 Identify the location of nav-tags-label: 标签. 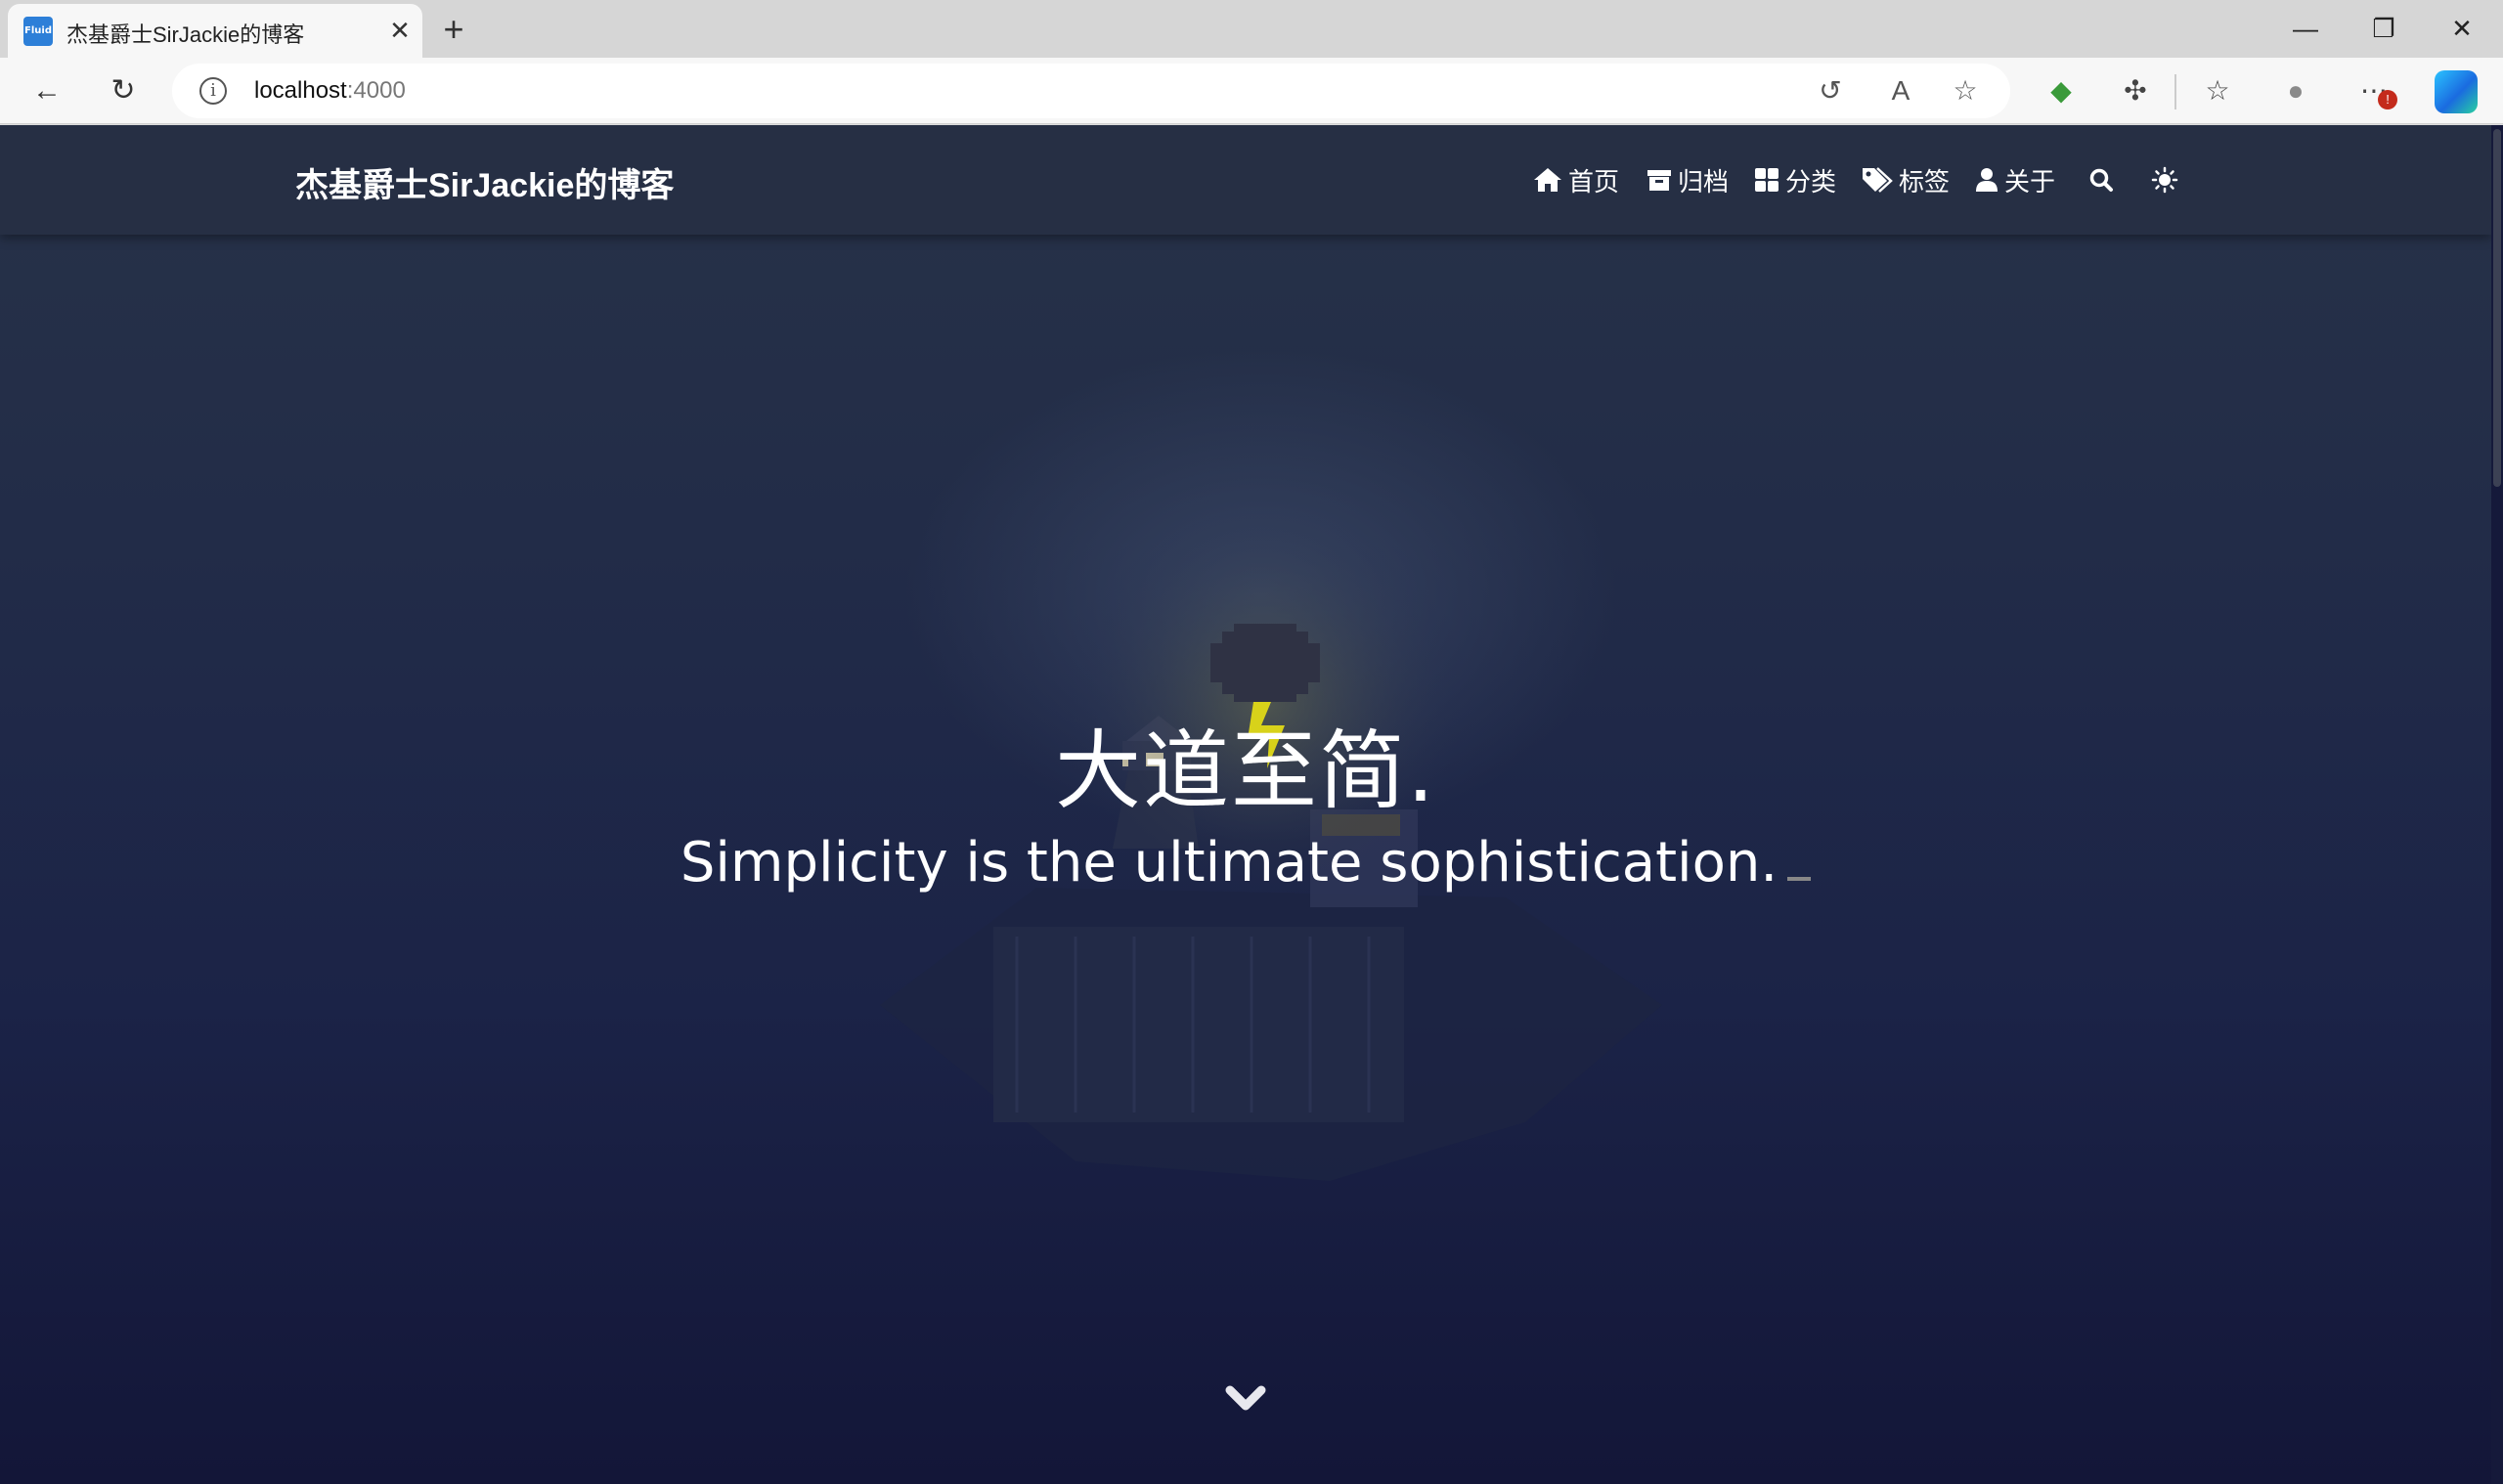
(1925, 181).